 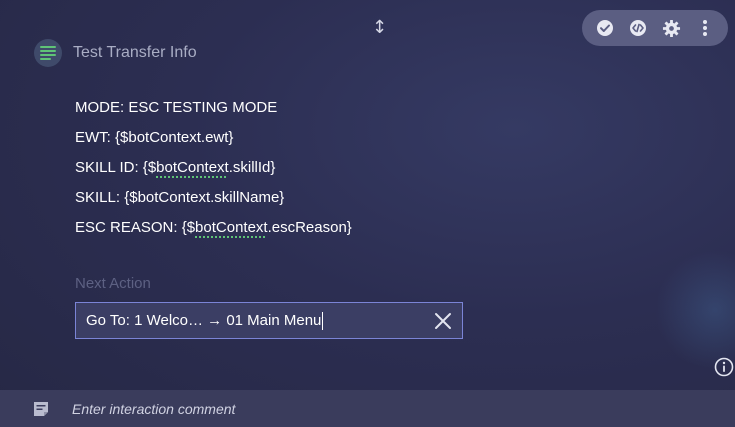 I want to click on comment-bar, so click(x=367, y=408).